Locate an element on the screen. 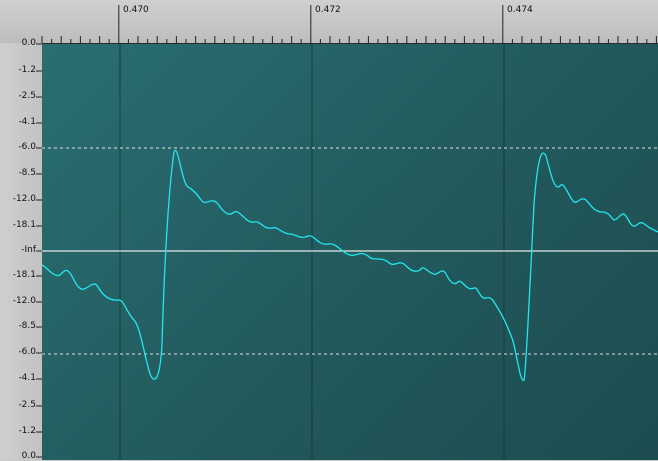  amplitude-label: -Inf is located at coordinates (28, 250).